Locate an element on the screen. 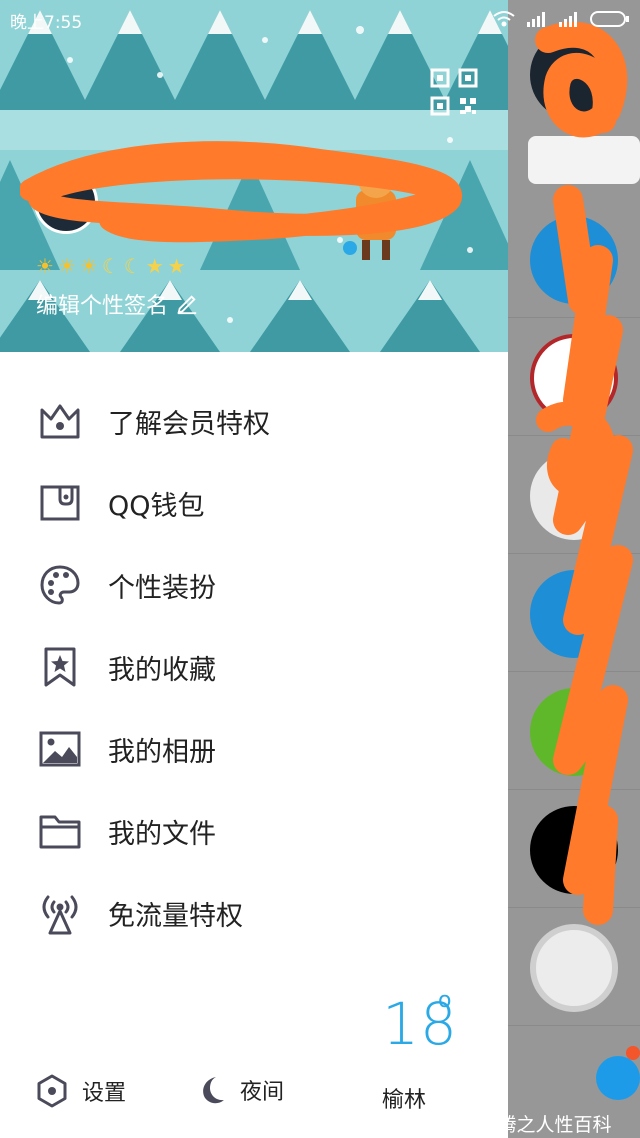 The height and width of the screenshot is (1138, 640). menu-item-label: 免流量特权 is located at coordinates (175, 916).